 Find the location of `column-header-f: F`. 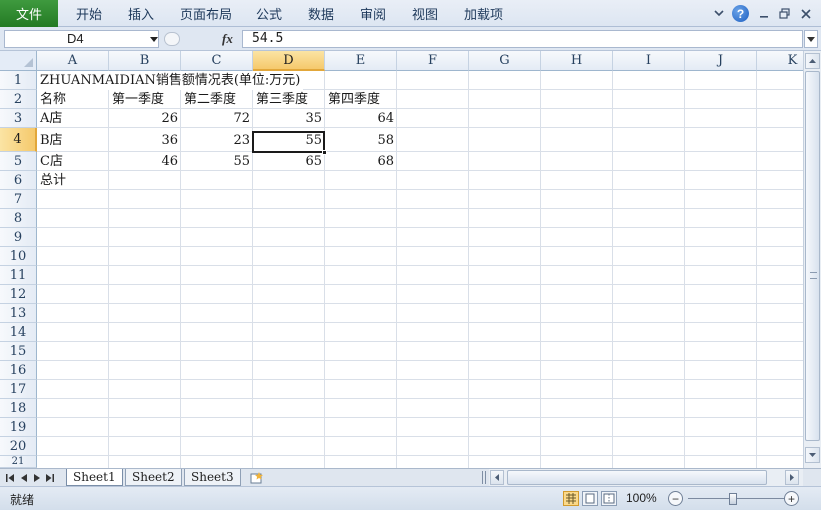

column-header-f: F is located at coordinates (433, 61).